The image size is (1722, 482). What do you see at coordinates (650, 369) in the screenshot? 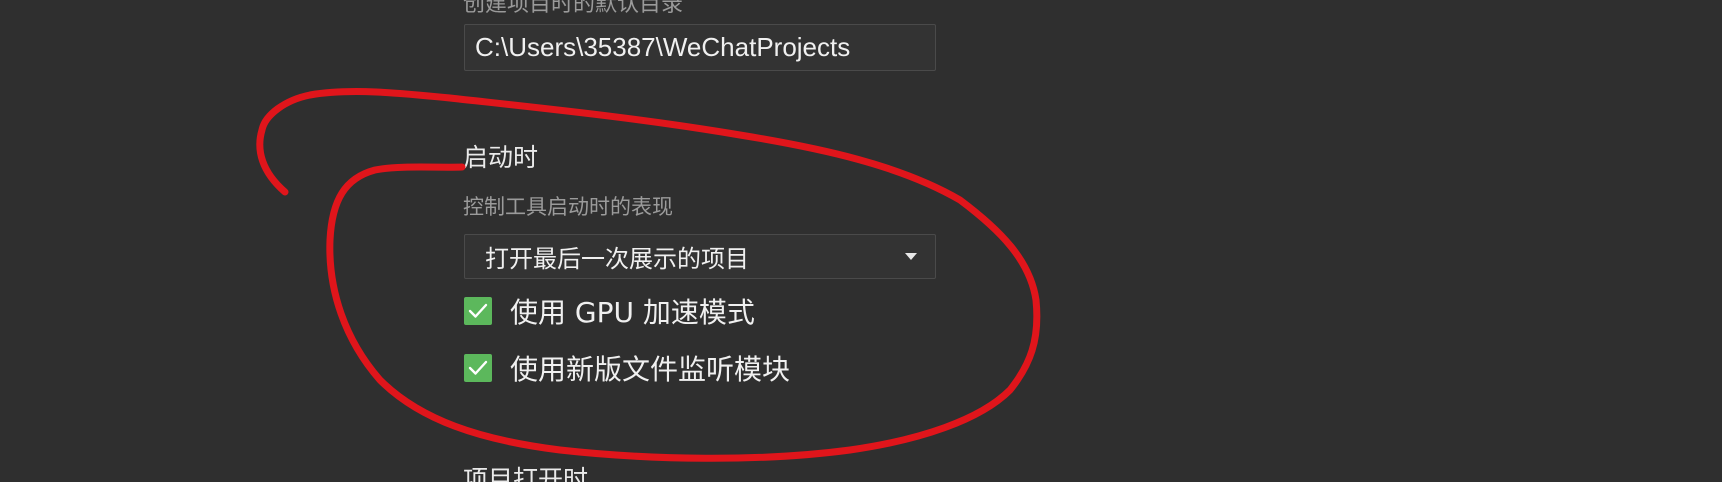
I see `file-watcher-label: 使用新版文件监听模块` at bounding box center [650, 369].